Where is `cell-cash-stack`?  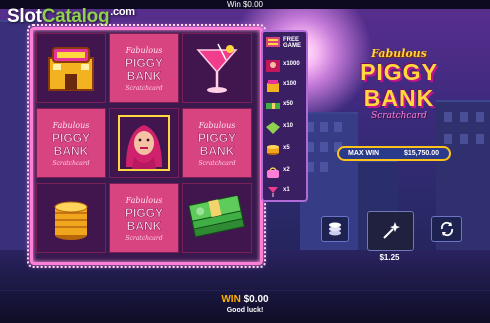
cell-cash-stack is located at coordinates (217, 218).